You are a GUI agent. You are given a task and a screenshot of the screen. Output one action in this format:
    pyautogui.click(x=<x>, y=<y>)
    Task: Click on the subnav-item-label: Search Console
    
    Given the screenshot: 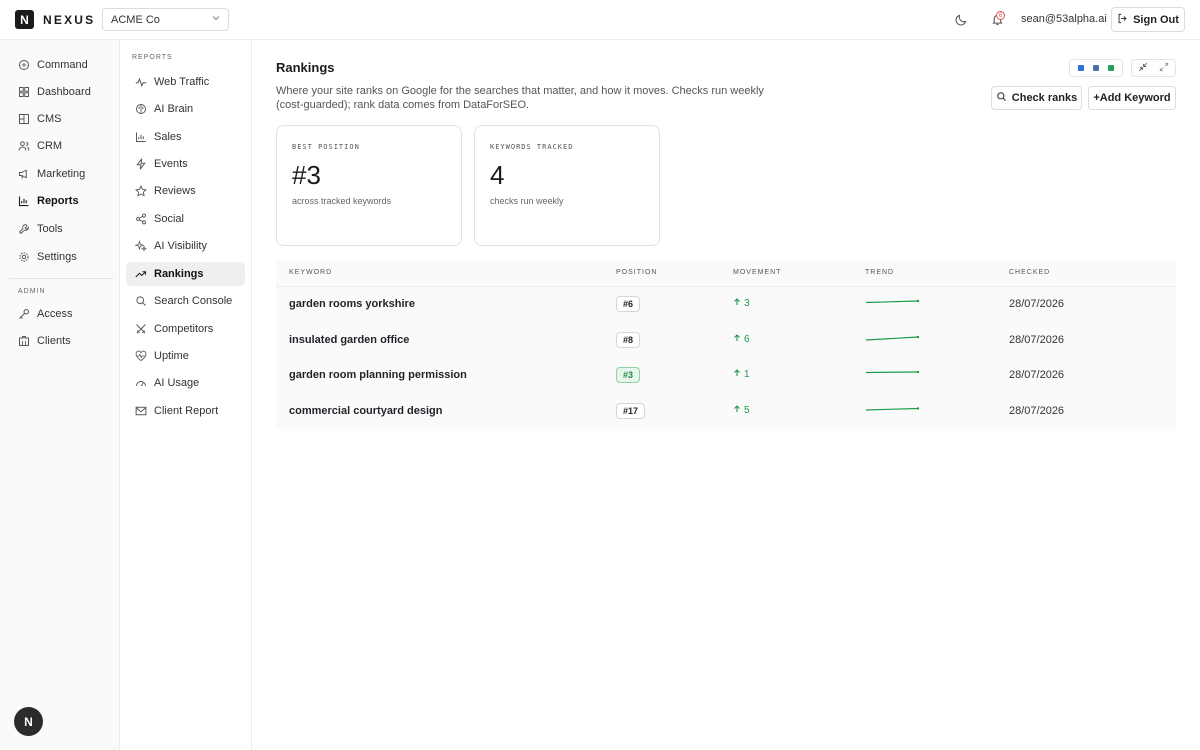 What is the action you would take?
    pyautogui.click(x=193, y=301)
    